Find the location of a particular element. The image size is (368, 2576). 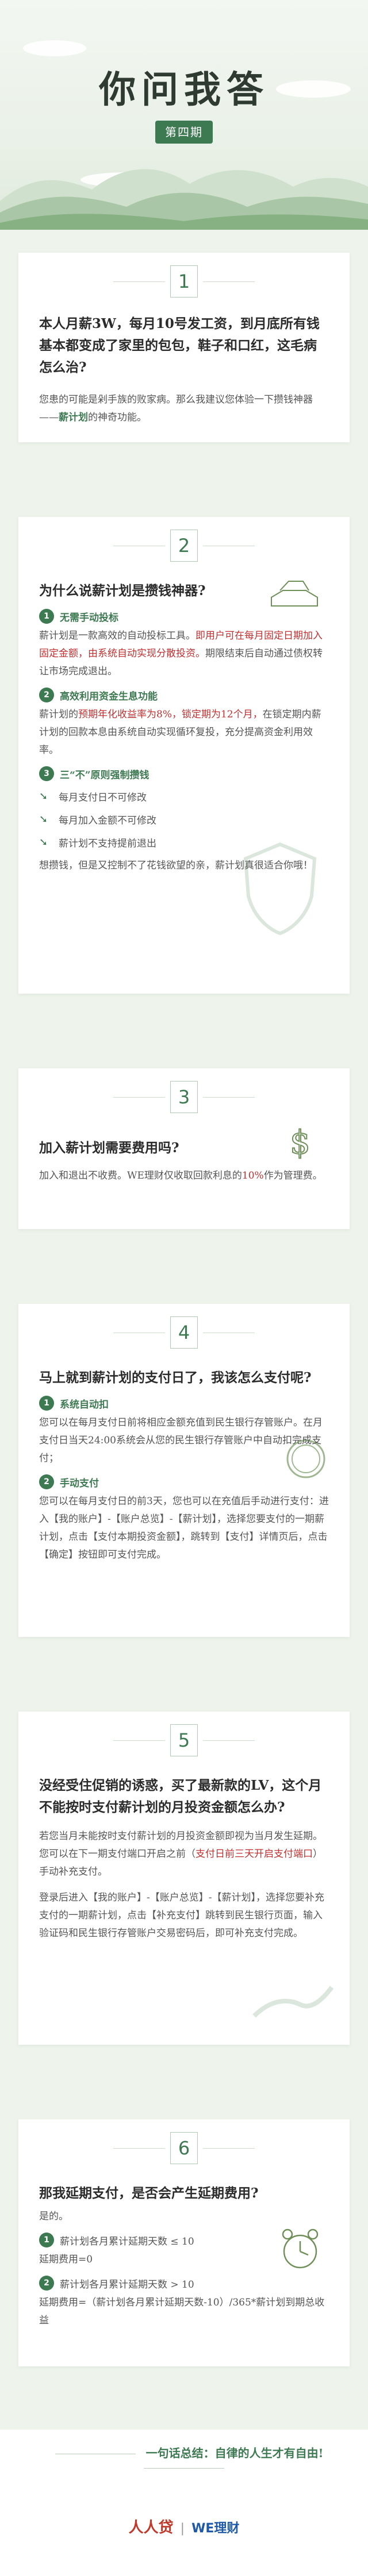

page-title: 你问我答 is located at coordinates (184, 89).